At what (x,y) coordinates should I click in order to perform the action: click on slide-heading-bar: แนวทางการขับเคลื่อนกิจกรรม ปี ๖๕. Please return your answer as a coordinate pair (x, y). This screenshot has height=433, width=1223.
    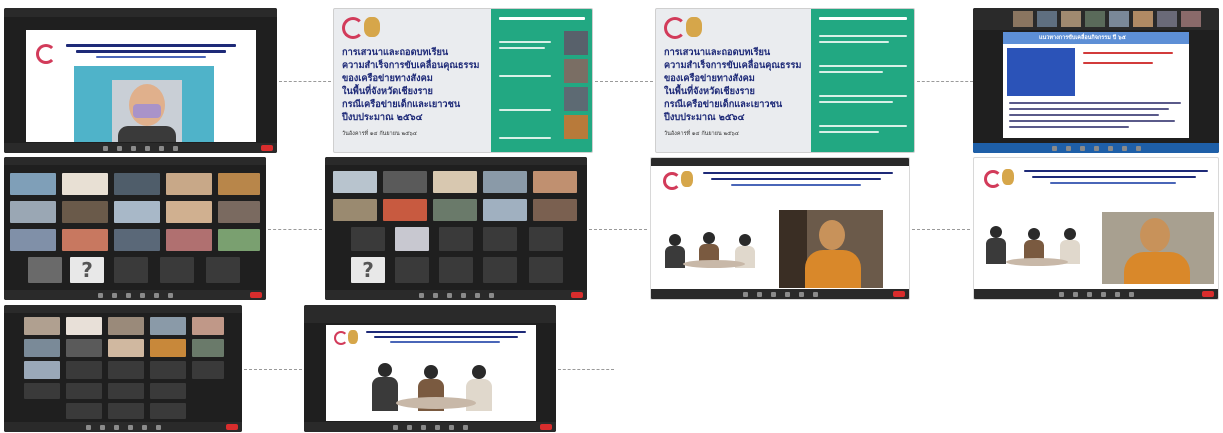
    Looking at the image, I should click on (1096, 38).